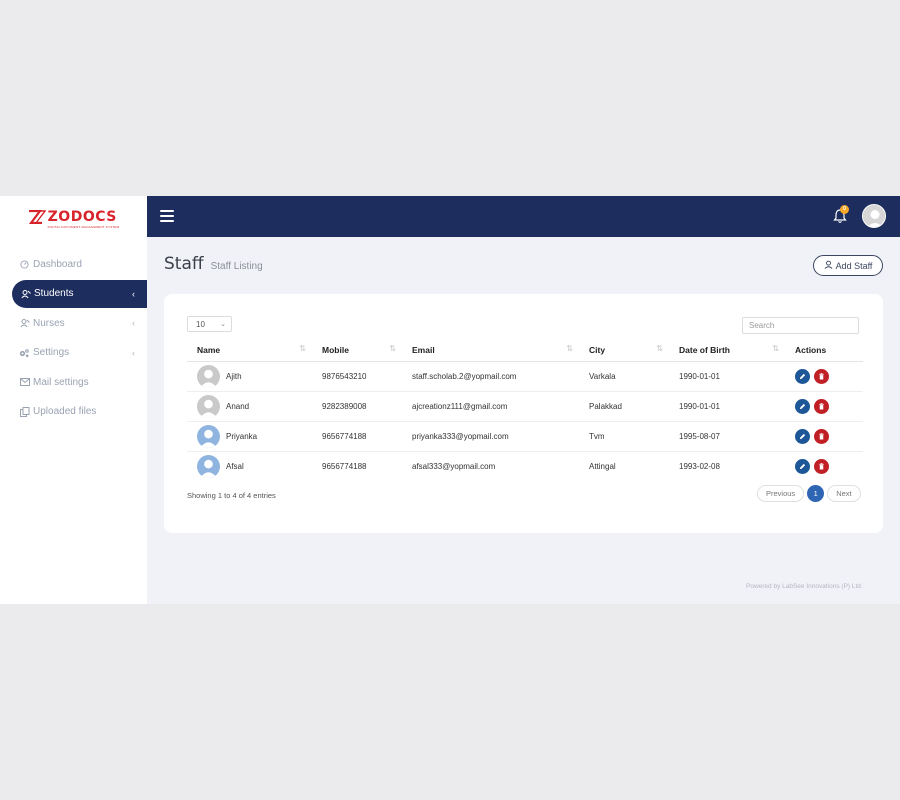 The image size is (900, 800). Describe the element at coordinates (816, 493) in the screenshot. I see `pagination-page-1: 1` at that location.